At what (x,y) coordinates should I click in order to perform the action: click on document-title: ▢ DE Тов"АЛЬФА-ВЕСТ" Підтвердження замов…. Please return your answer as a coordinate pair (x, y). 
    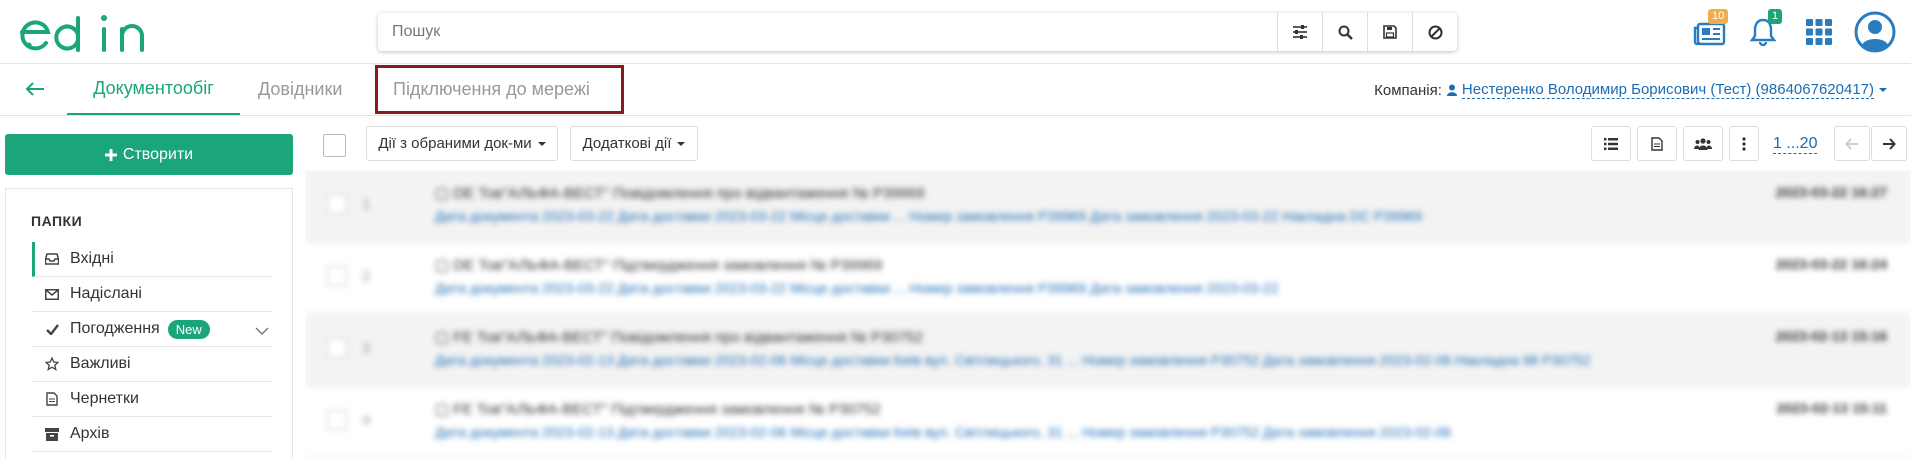
    Looking at the image, I should click on (658, 265).